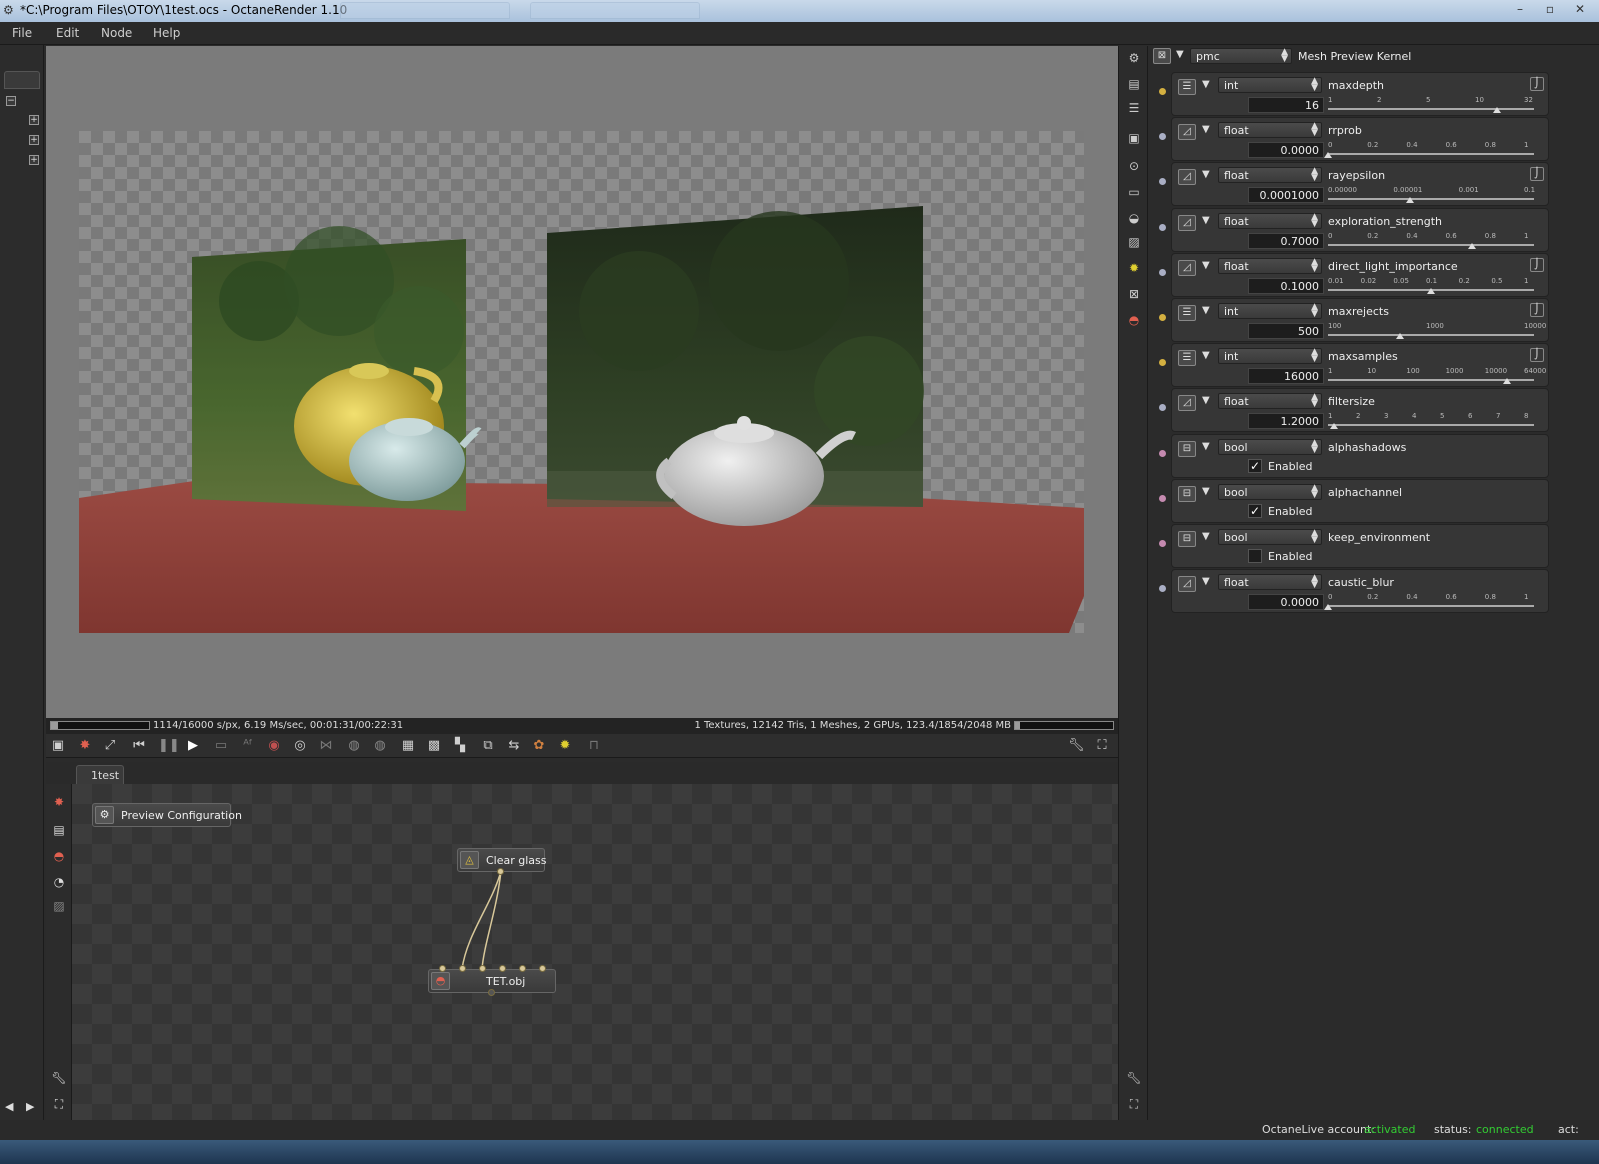 The height and width of the screenshot is (1164, 1599). I want to click on film-settings-icon: ☰, so click(1134, 108).